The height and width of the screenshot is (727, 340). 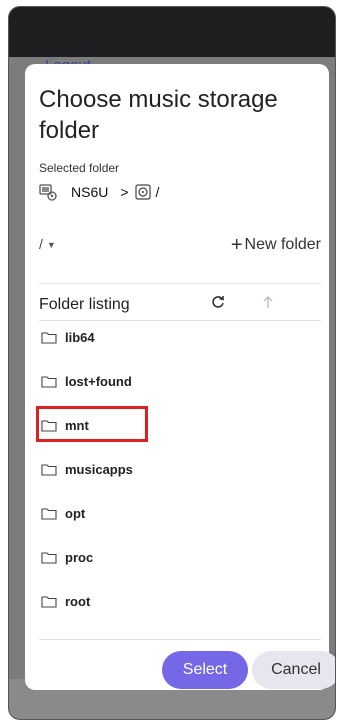 I want to click on folder-item-label: musicapps, so click(x=99, y=469).